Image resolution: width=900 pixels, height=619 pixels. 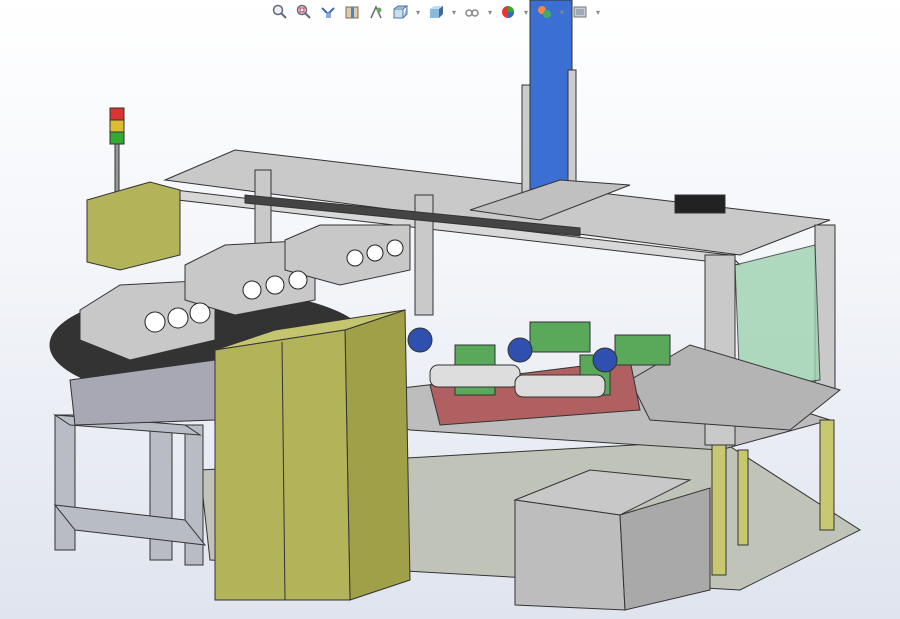 I want to click on view-settings-dropdown: ▾, so click(x=598, y=12).